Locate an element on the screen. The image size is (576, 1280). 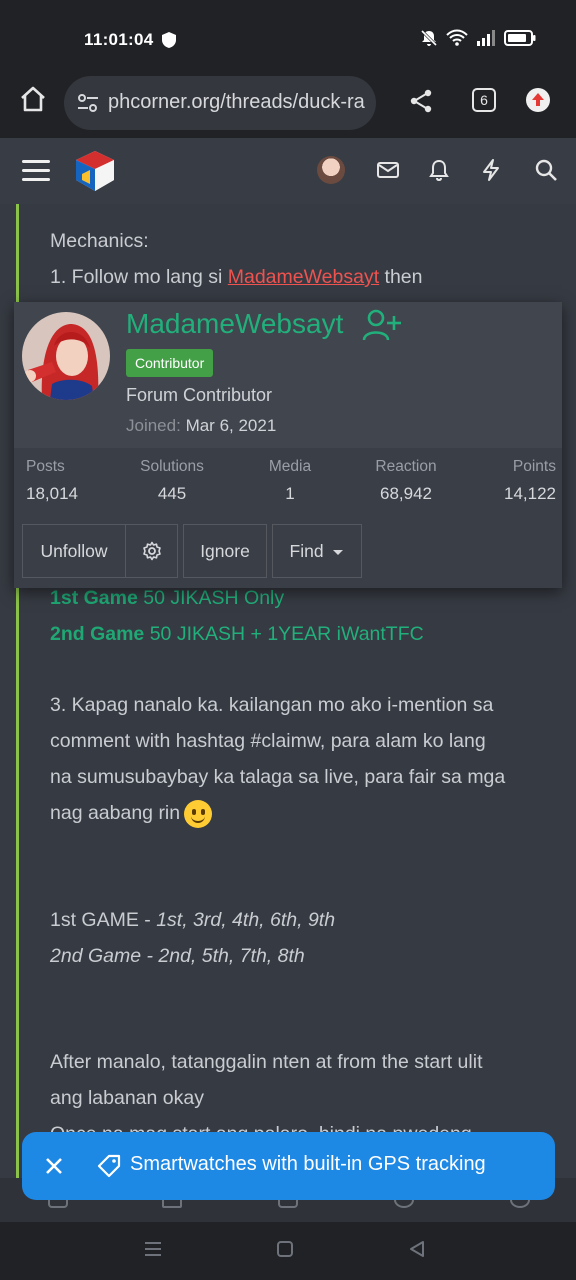
stat-reaction: Reaction 68,942 is located at coordinates (406, 481).